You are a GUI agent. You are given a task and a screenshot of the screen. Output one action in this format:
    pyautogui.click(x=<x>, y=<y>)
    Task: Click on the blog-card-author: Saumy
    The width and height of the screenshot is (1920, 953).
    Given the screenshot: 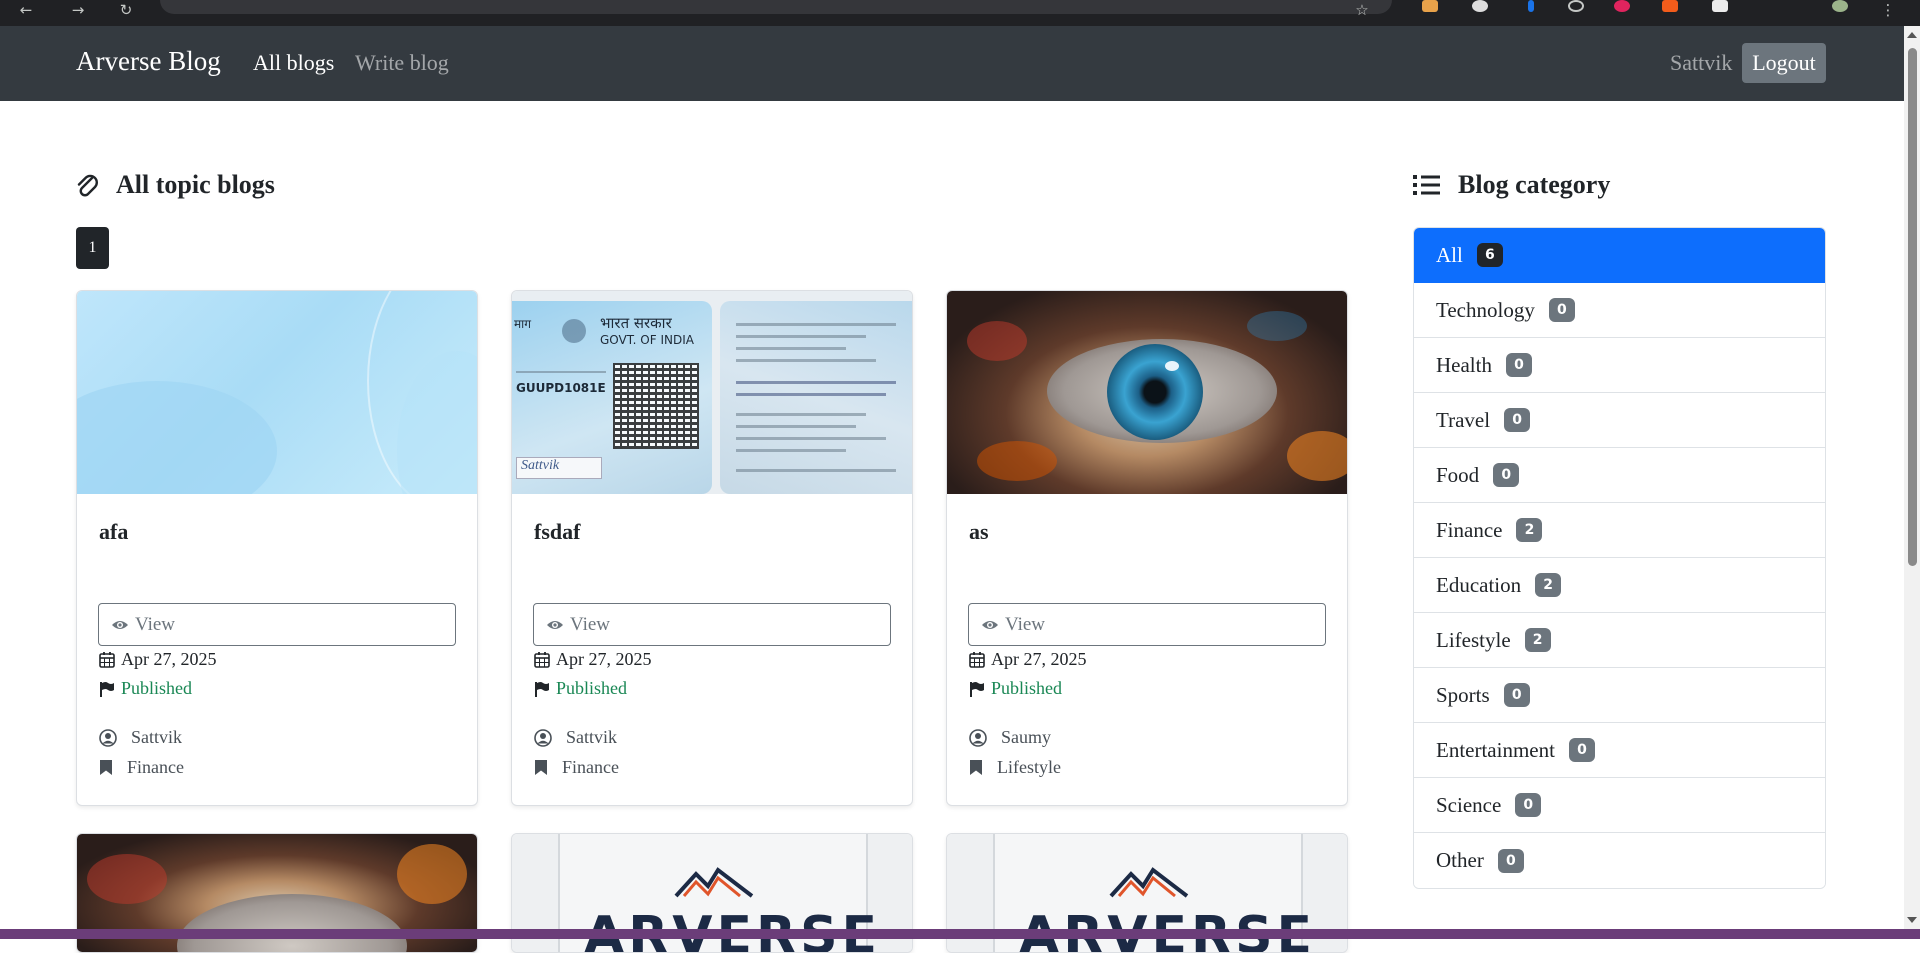 What is the action you would take?
    pyautogui.click(x=1010, y=737)
    